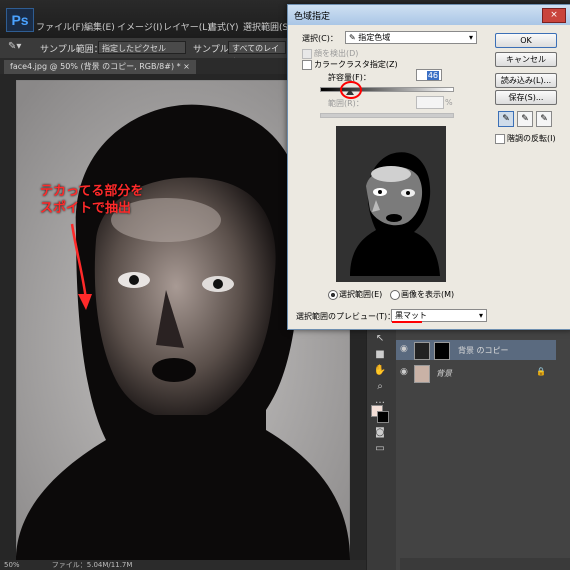 The image size is (570, 570). I want to click on selection-radio, so click(333, 295).